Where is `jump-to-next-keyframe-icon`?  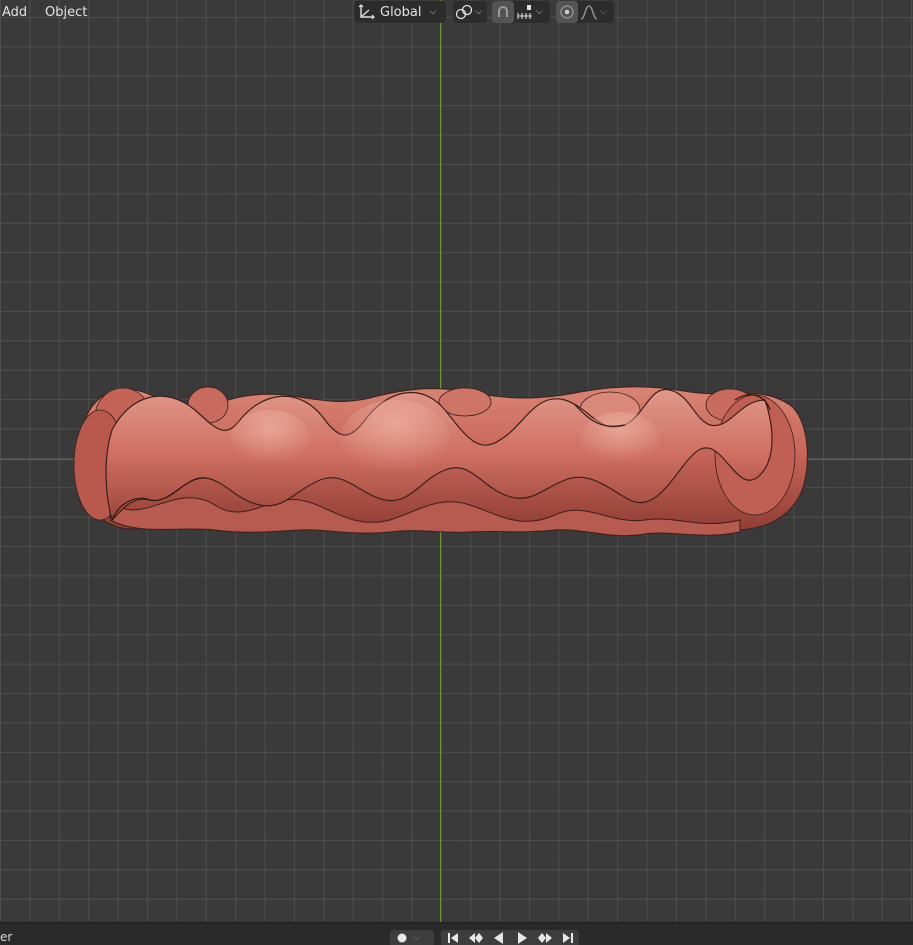
jump-to-next-keyframe-icon is located at coordinates (544, 937).